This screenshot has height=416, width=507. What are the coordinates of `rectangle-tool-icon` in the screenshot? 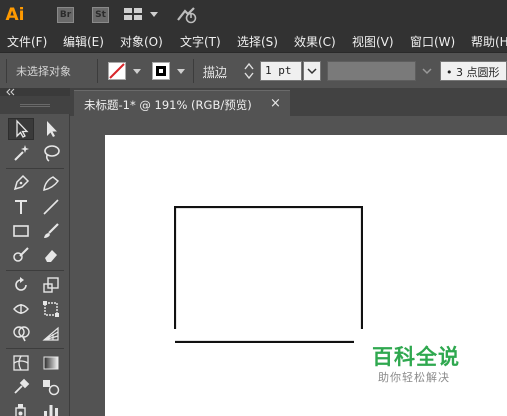 It's located at (21, 231).